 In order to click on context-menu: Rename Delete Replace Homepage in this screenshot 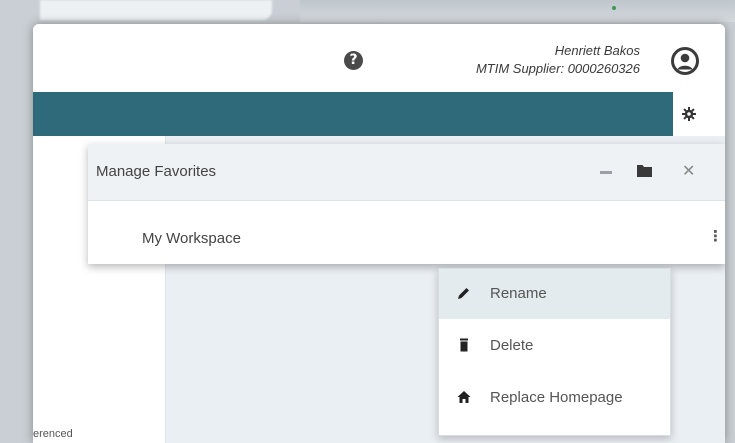, I will do `click(554, 352)`.